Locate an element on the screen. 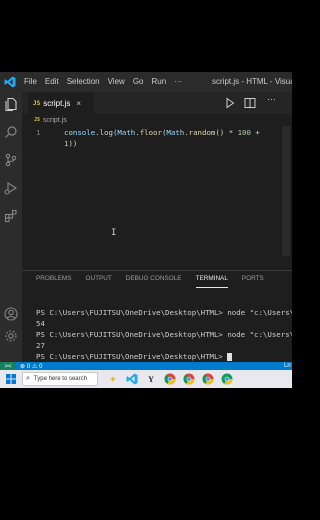 This screenshot has width=320, height=520. search-placeholder: Type here to search is located at coordinates (60, 379).